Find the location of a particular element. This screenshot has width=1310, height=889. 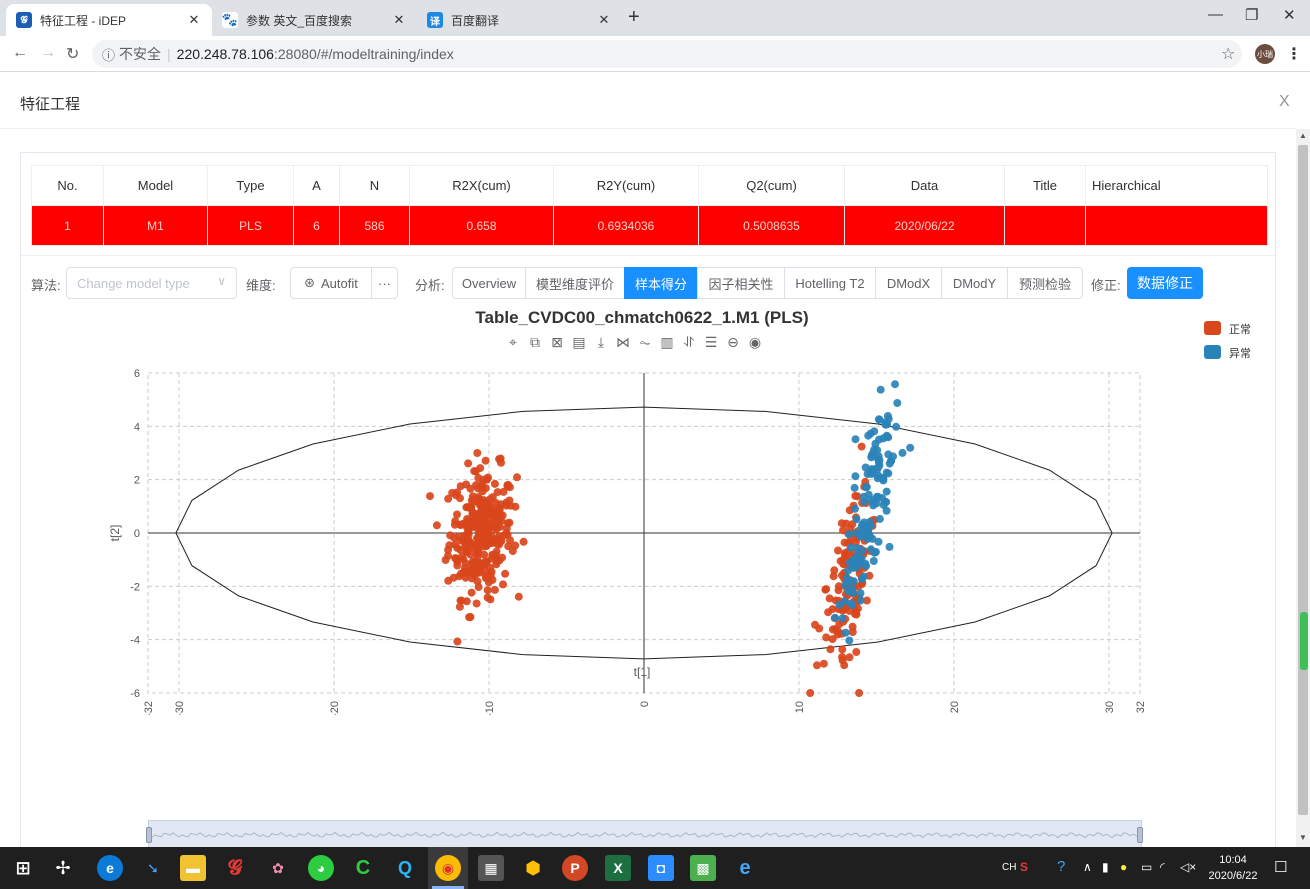

tab-idep: 𝓖 特征工程 - iDEP ✕ is located at coordinates (109, 20).